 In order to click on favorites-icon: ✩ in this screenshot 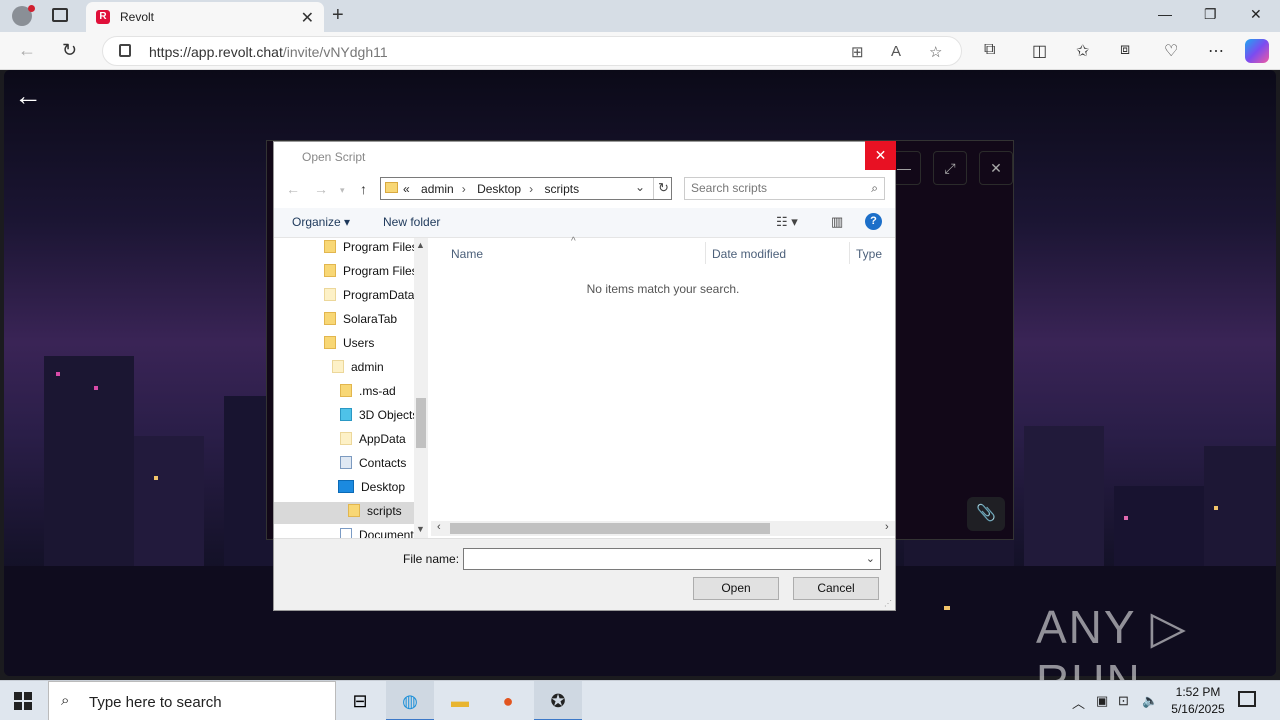, I will do `click(1082, 51)`.